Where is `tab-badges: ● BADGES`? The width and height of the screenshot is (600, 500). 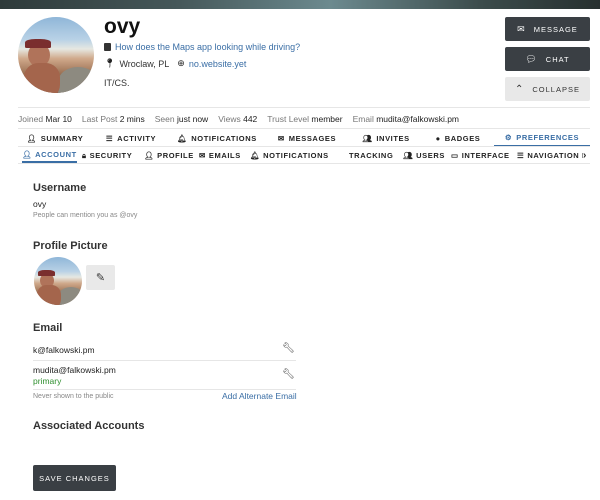 tab-badges: ● BADGES is located at coordinates (458, 138).